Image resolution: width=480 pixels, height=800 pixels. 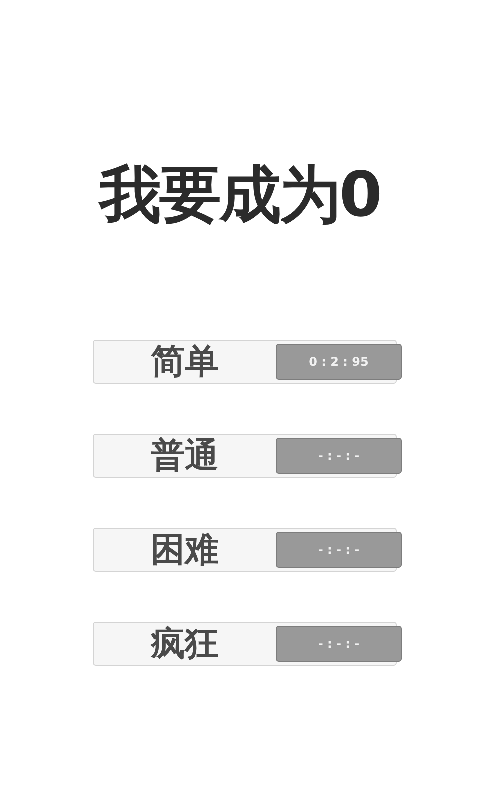 What do you see at coordinates (240, 195) in the screenshot?
I see `game-title: 我要成为0` at bounding box center [240, 195].